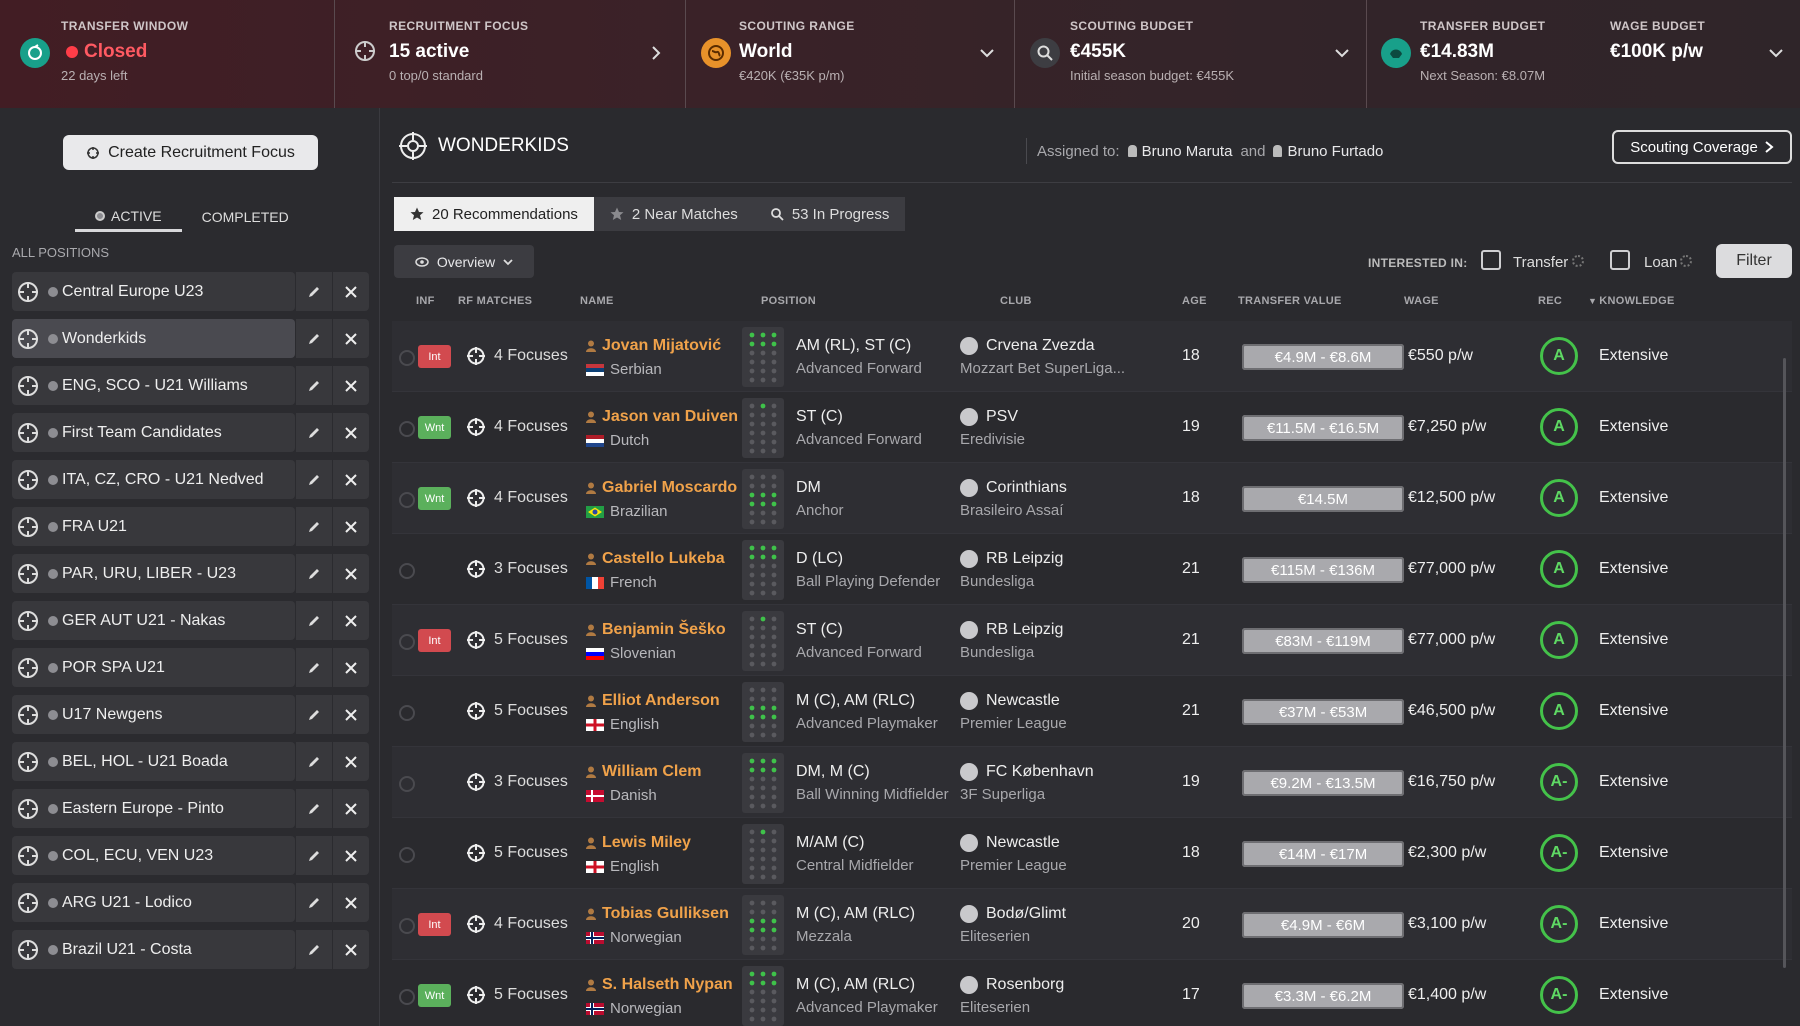 The image size is (1800, 1026). I want to click on loan-checkbox, so click(1620, 260).